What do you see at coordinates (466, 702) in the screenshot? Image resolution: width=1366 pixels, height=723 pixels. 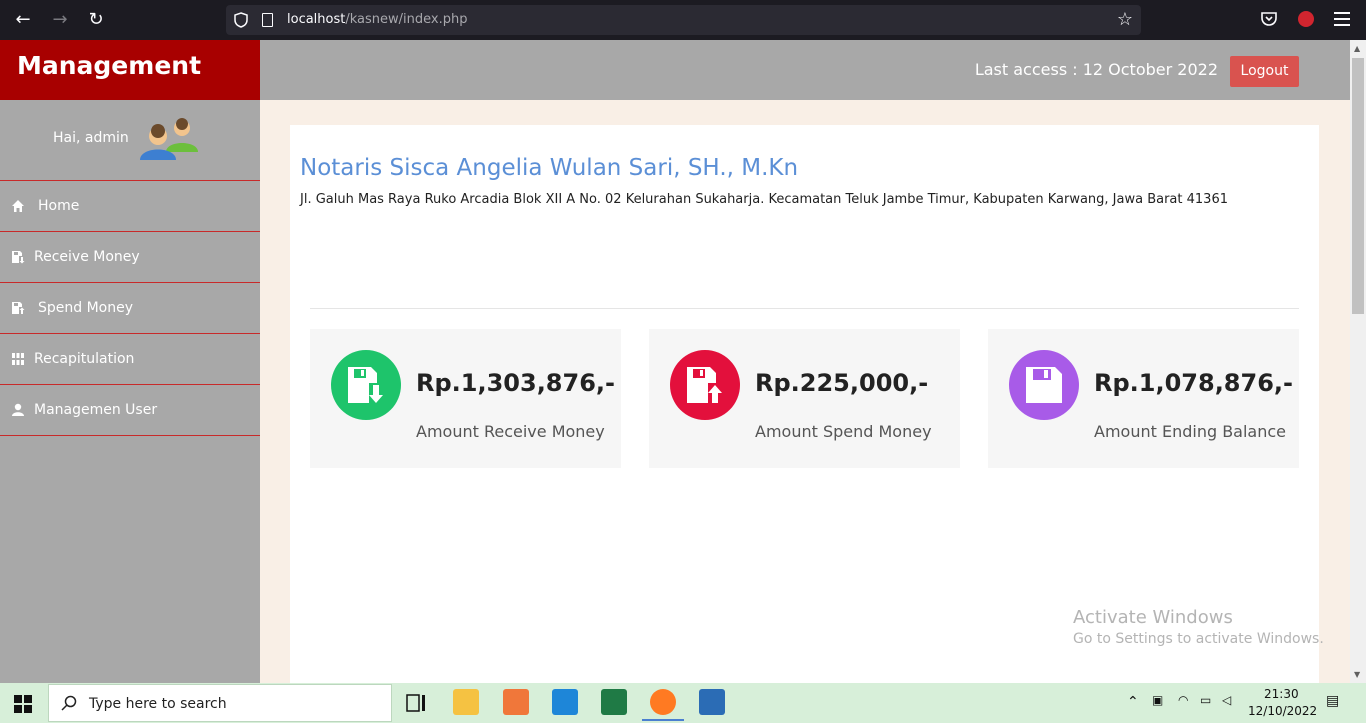 I see `file-explorer-icon` at bounding box center [466, 702].